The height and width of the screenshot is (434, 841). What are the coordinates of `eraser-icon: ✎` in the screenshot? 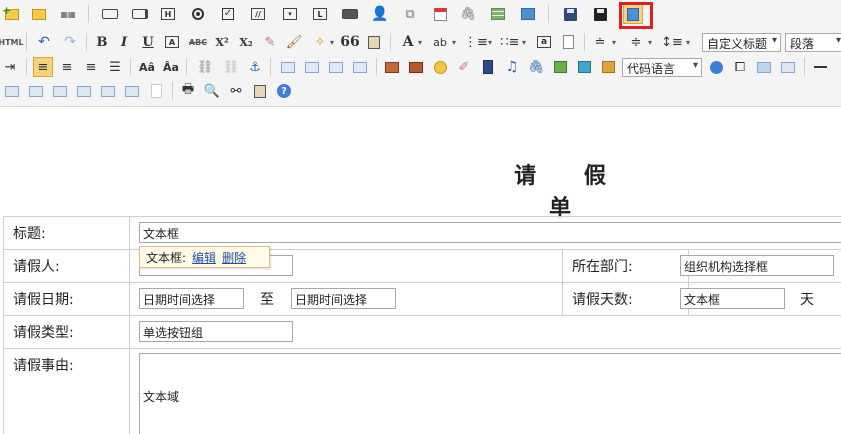 It's located at (270, 42).